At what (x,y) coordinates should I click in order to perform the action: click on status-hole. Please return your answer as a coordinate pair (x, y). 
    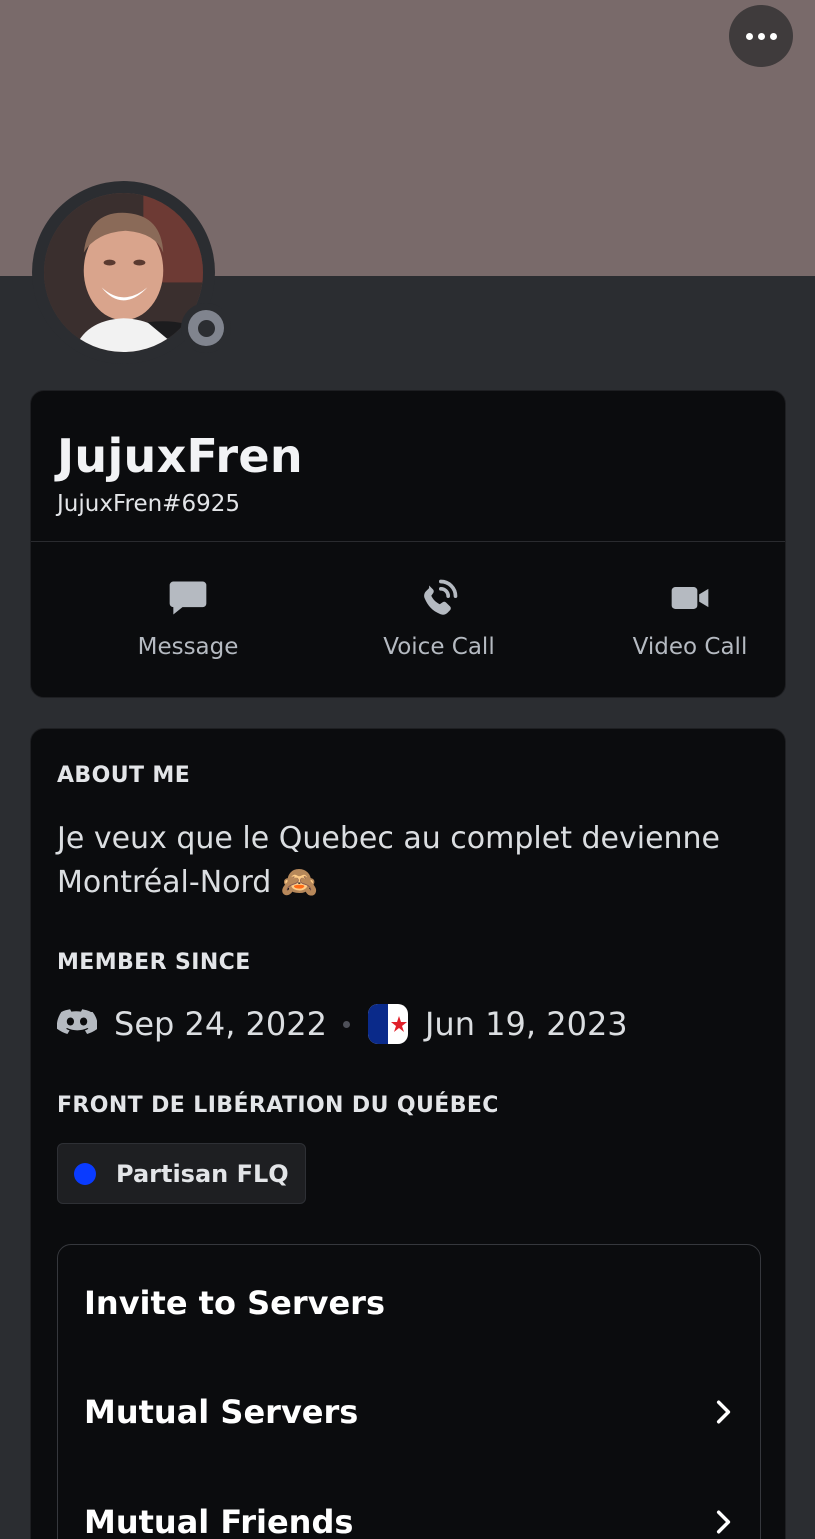
    Looking at the image, I should click on (206, 328).